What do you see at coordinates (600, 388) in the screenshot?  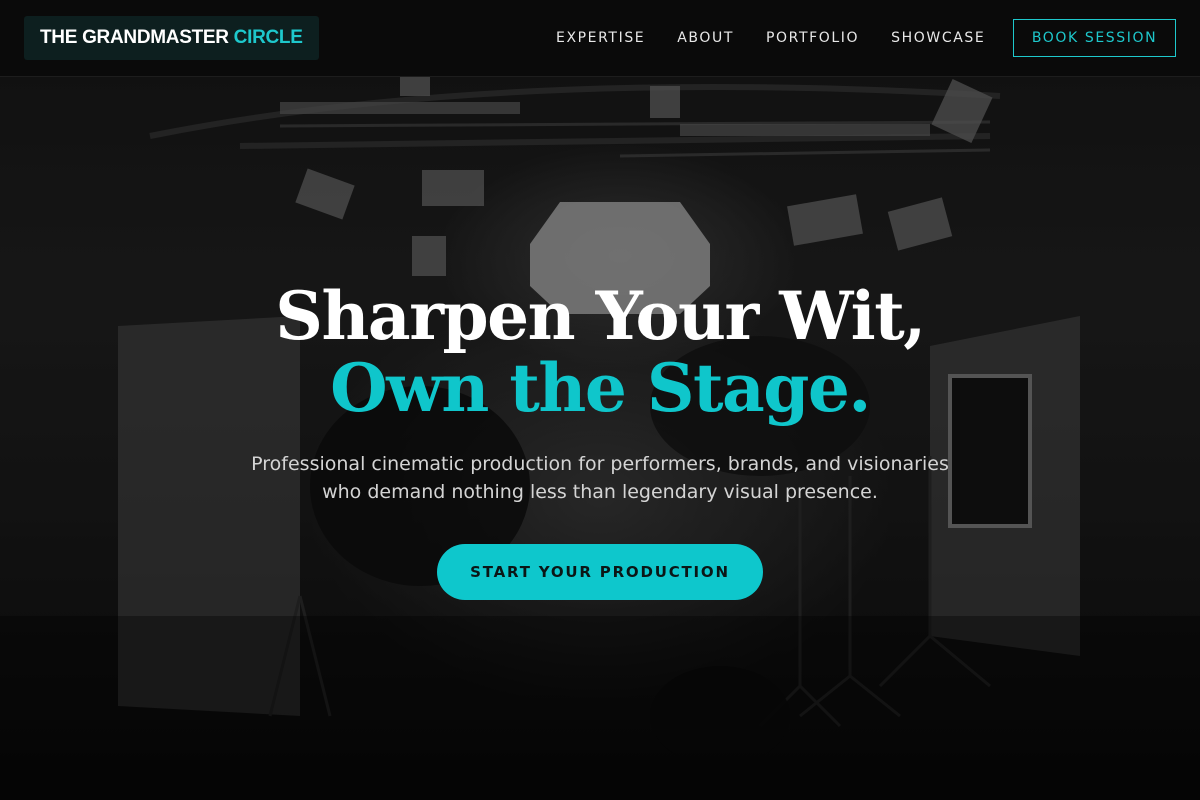 I see `hero-headline-line2: Own the Stage.` at bounding box center [600, 388].